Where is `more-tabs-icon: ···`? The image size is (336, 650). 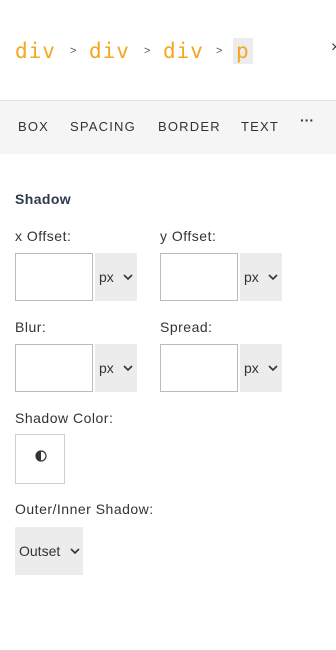
more-tabs-icon: ··· is located at coordinates (307, 120).